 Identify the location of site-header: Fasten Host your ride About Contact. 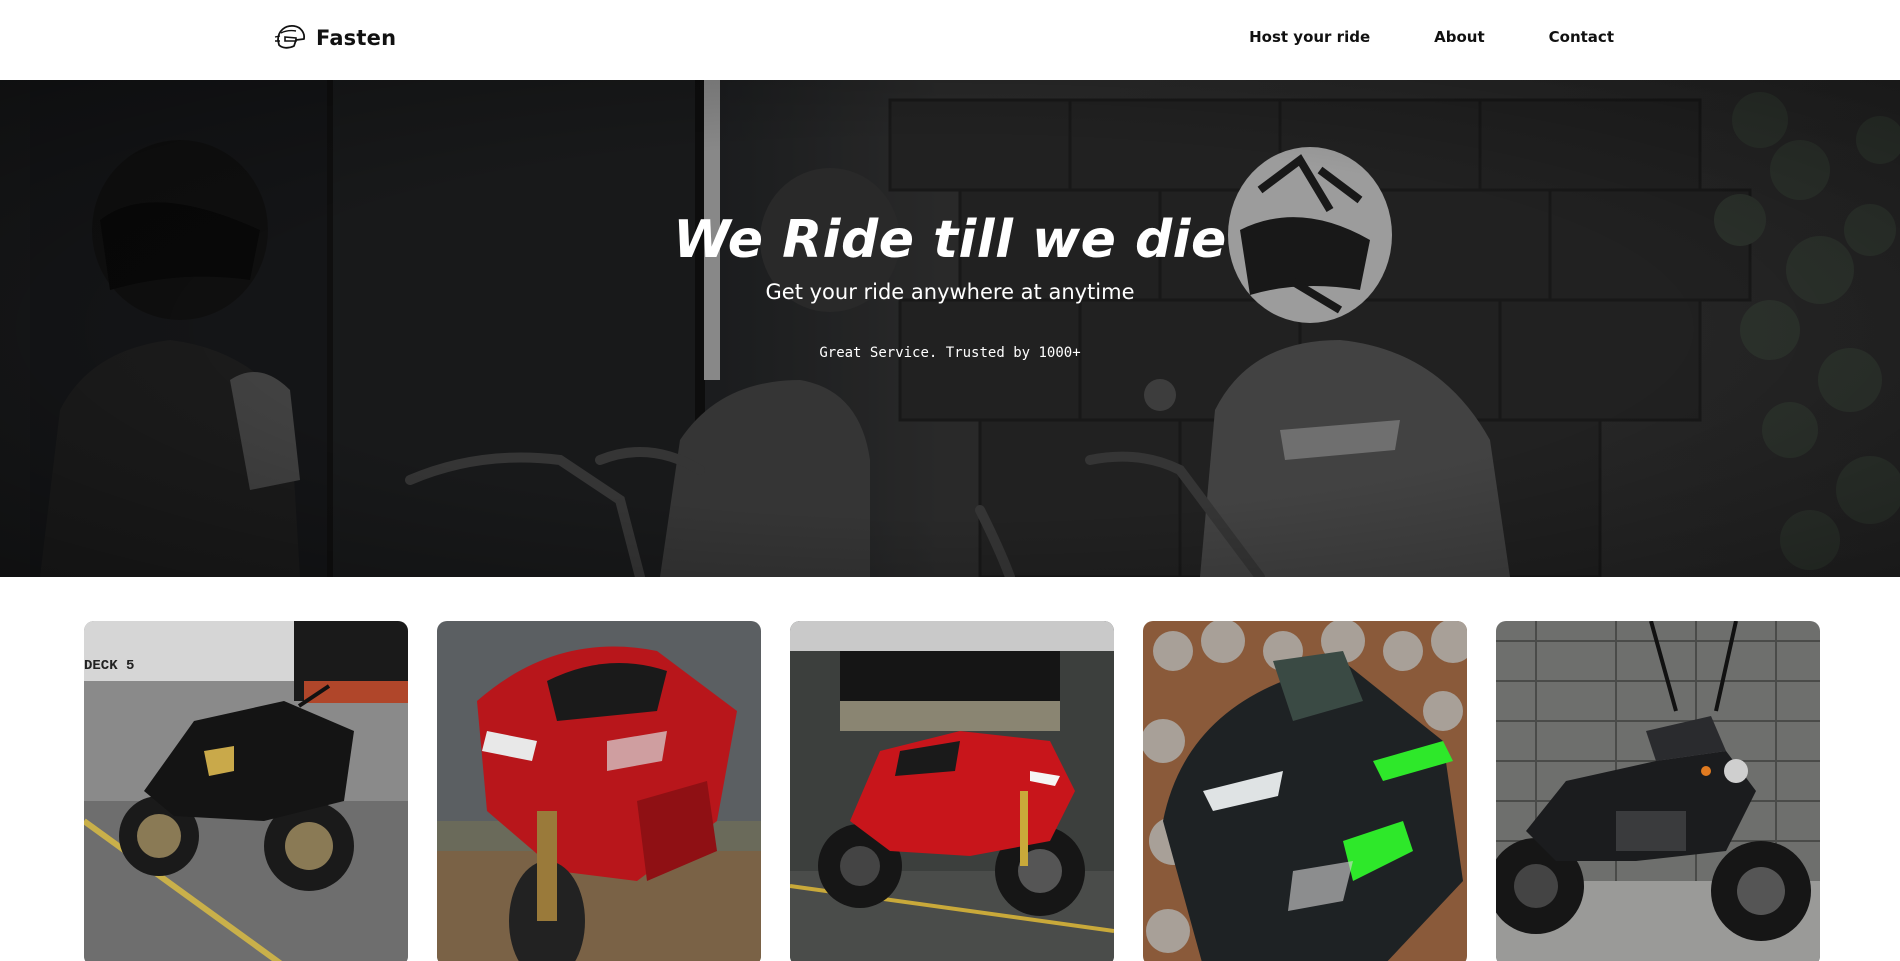
(950, 40).